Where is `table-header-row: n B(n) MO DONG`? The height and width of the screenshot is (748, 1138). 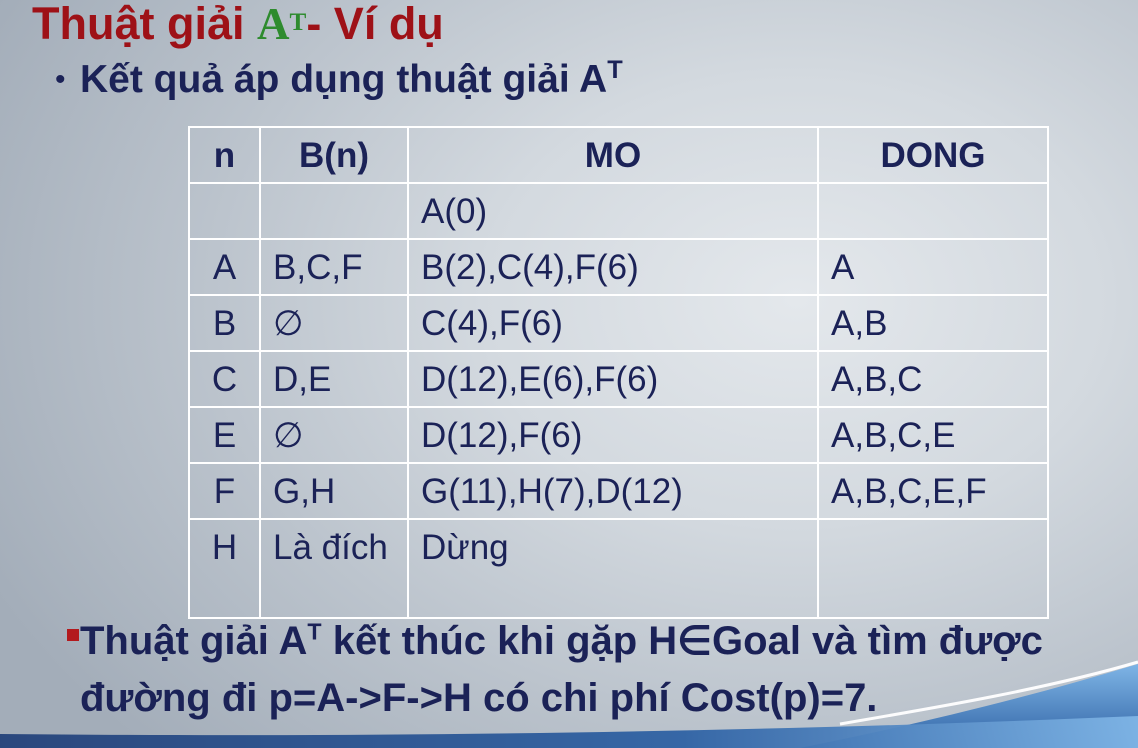 table-header-row: n B(n) MO DONG is located at coordinates (618, 155).